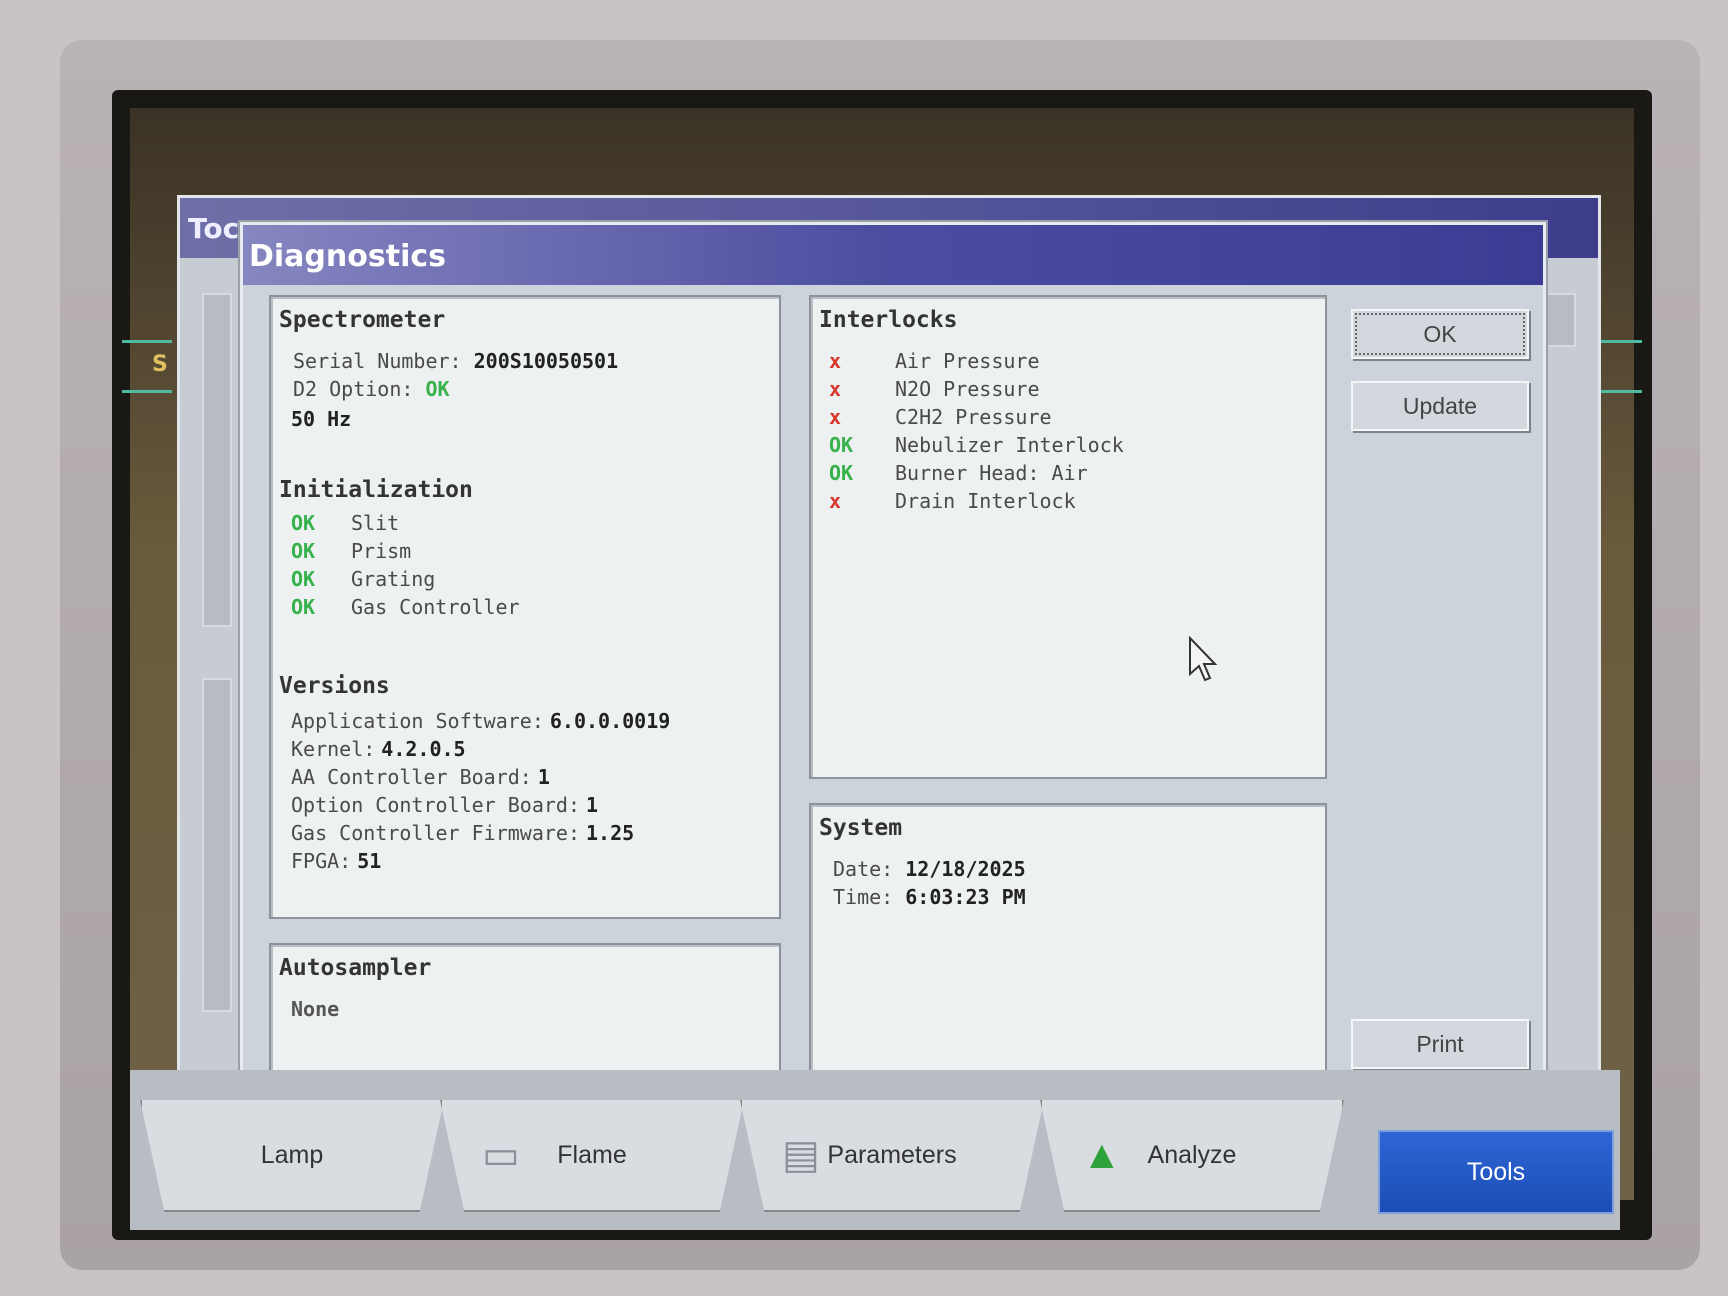 The height and width of the screenshot is (1296, 1728). Describe the element at coordinates (435, 833) in the screenshot. I see `version-label: Gas Controller Firmware:` at that location.